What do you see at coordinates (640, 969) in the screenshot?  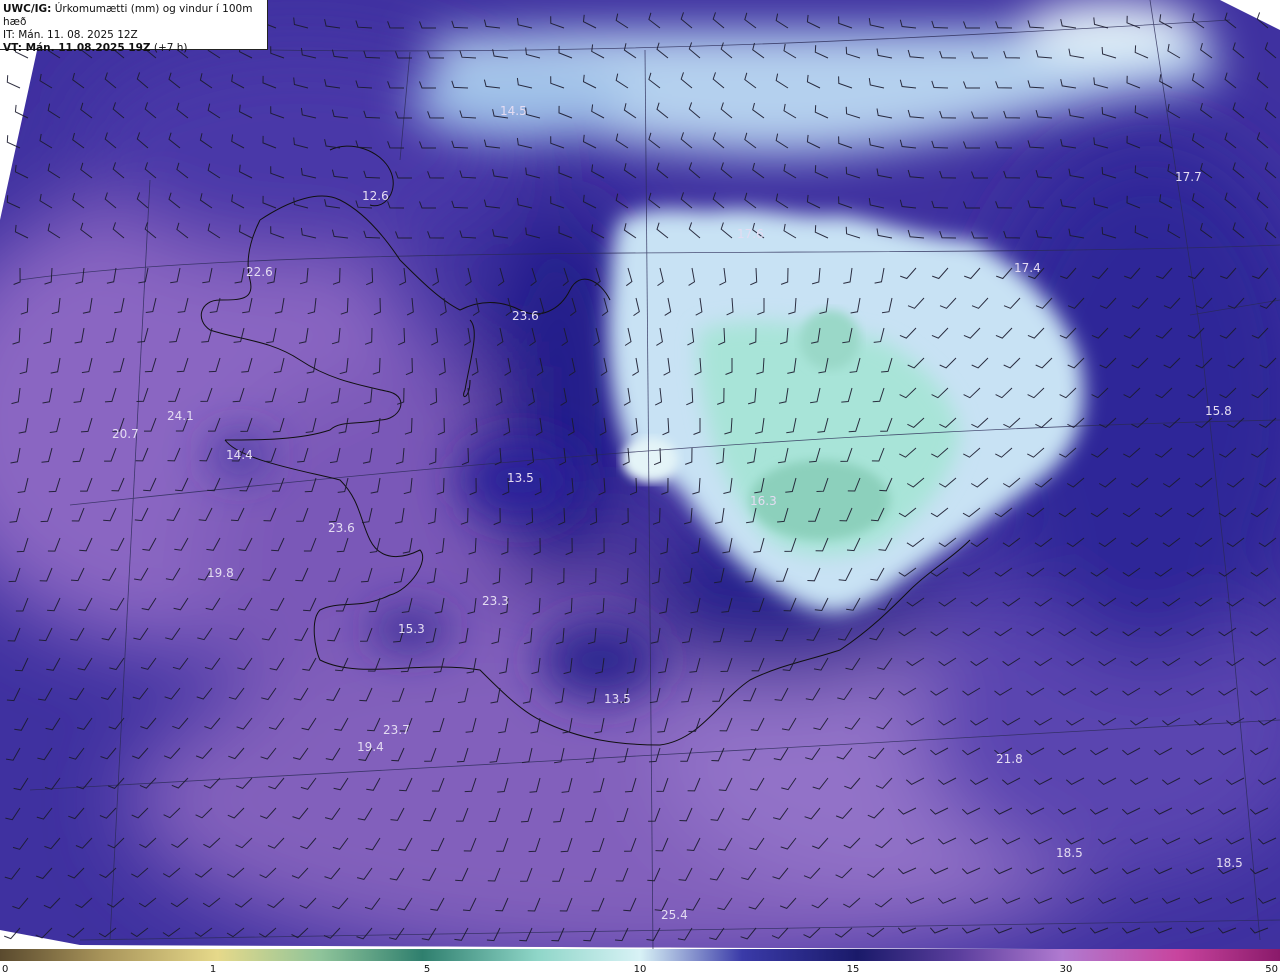 I see `colorbar-tick: 10` at bounding box center [640, 969].